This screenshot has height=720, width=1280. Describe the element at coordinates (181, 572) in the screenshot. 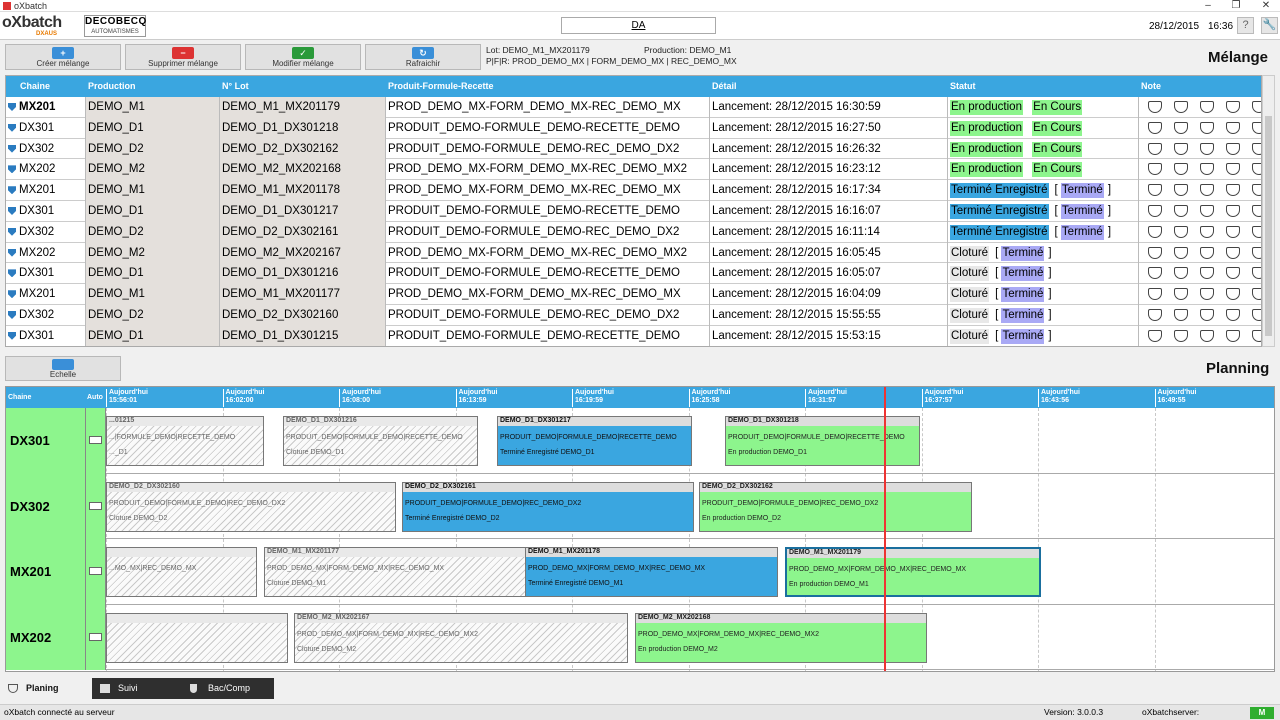

I see `gantt-block: ...MO_MX|REC_DEMO_MX` at that location.